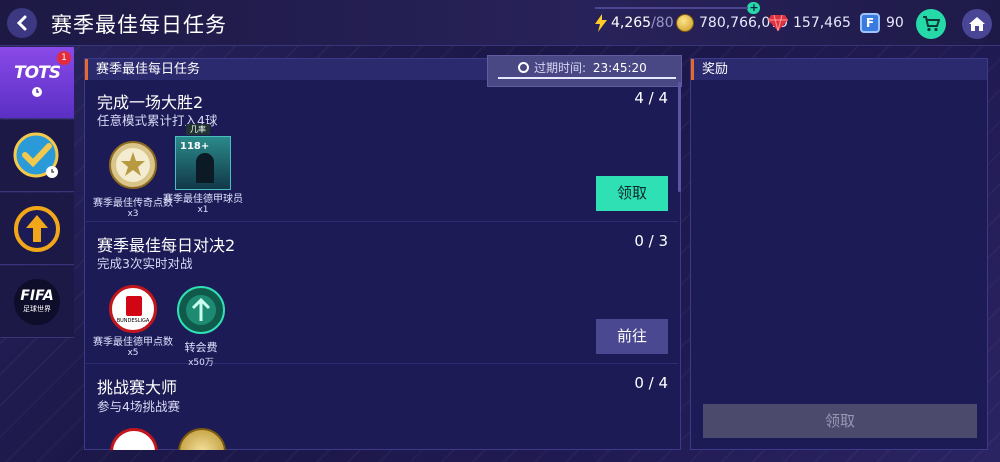 The width and height of the screenshot is (1000, 462). I want to click on page-title: 赛季最佳每日任务, so click(139, 25).